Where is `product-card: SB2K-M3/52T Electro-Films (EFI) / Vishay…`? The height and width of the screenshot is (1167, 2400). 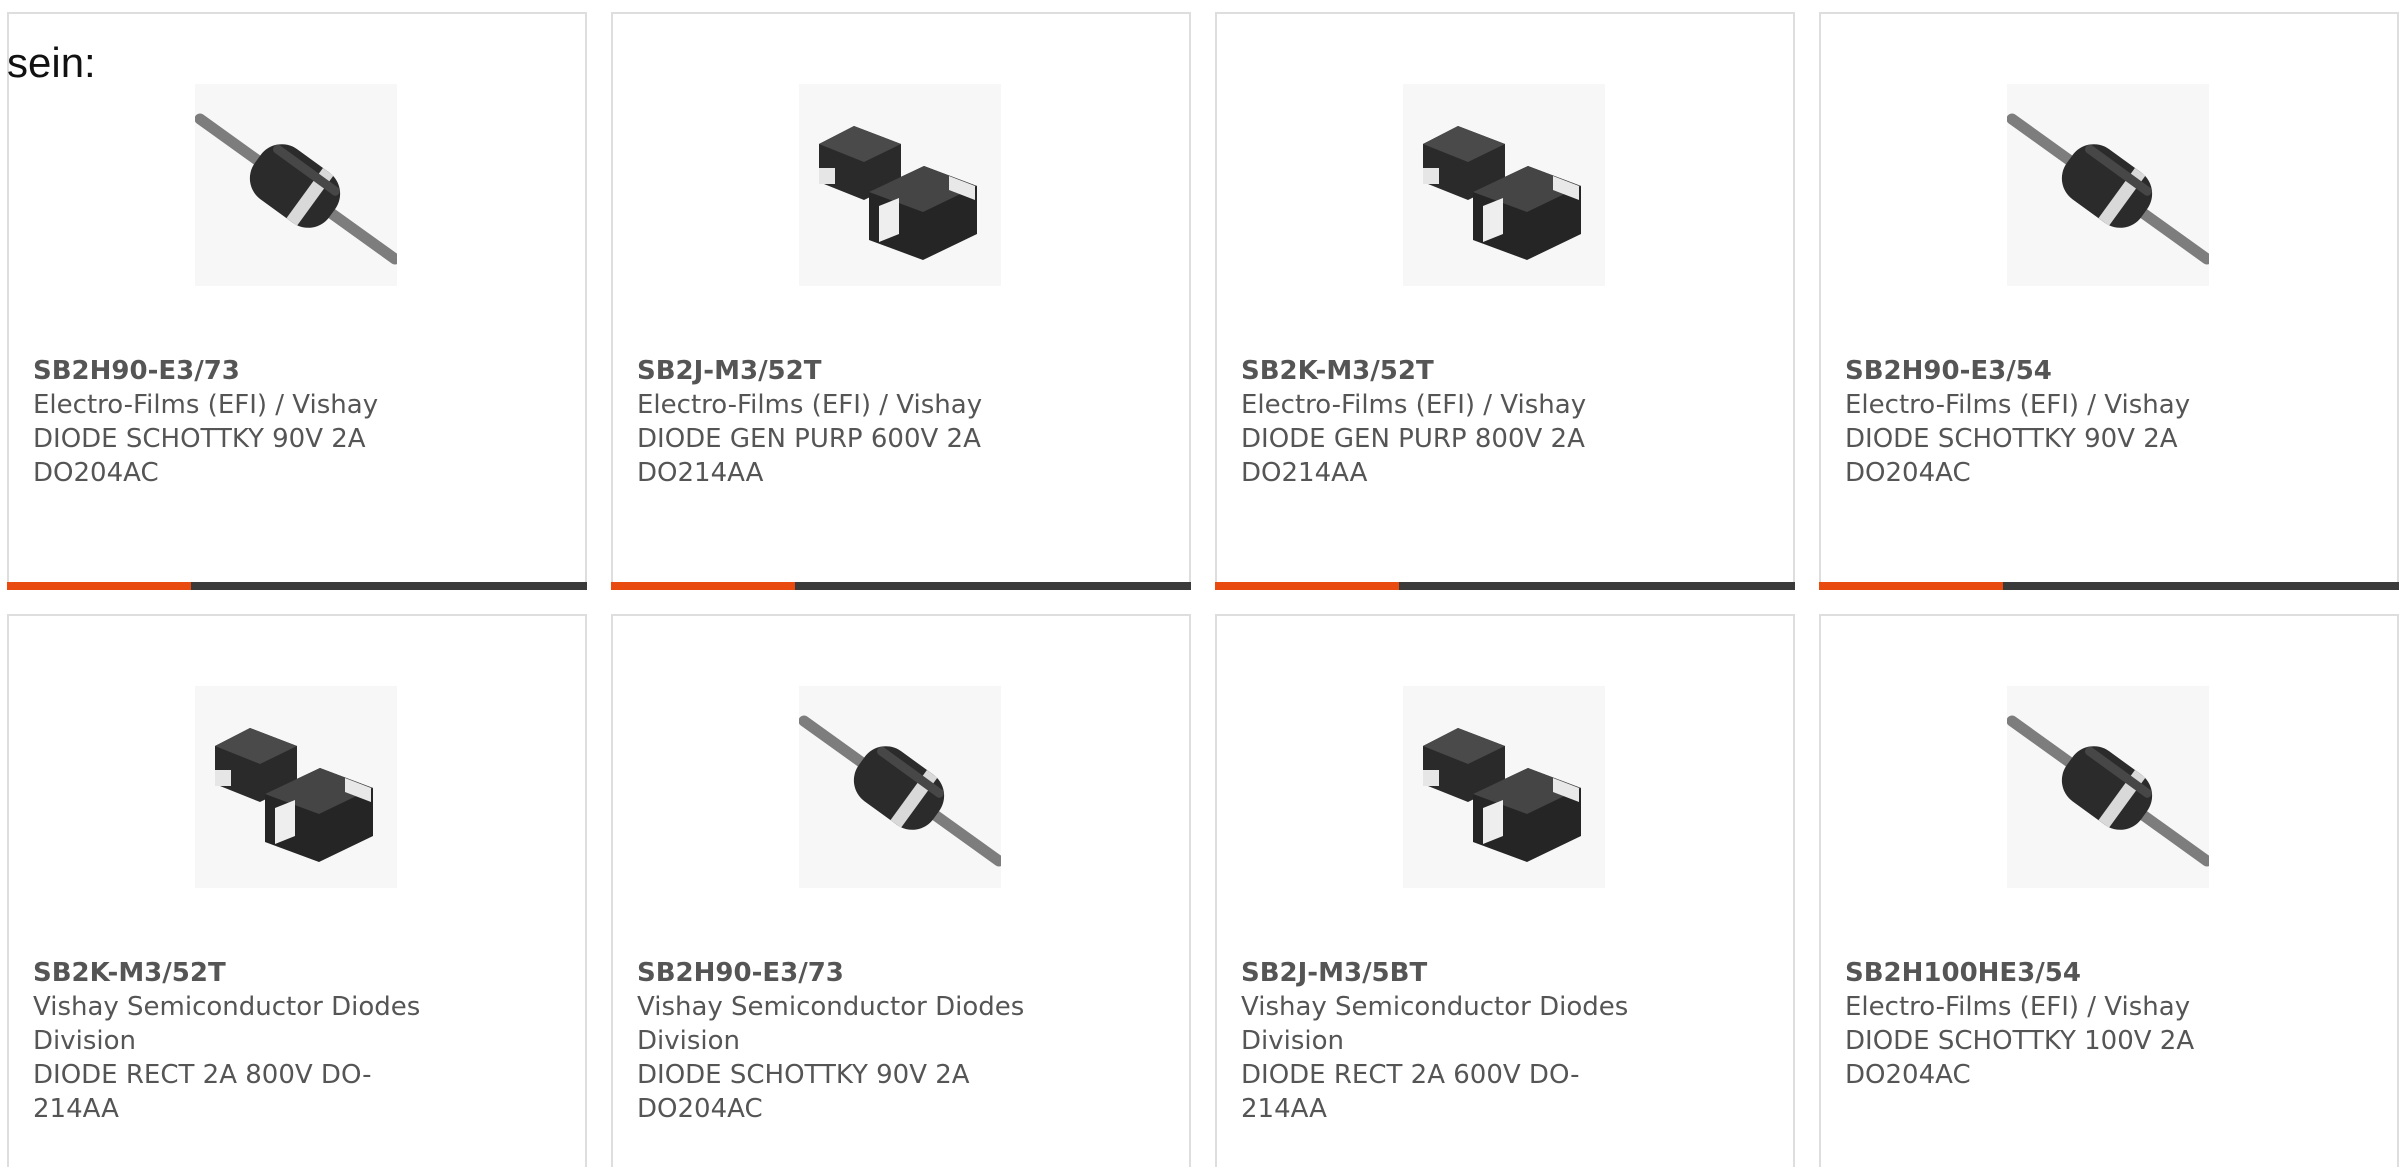 product-card: SB2K-M3/52T Electro-Films (EFI) / Vishay… is located at coordinates (1505, 301).